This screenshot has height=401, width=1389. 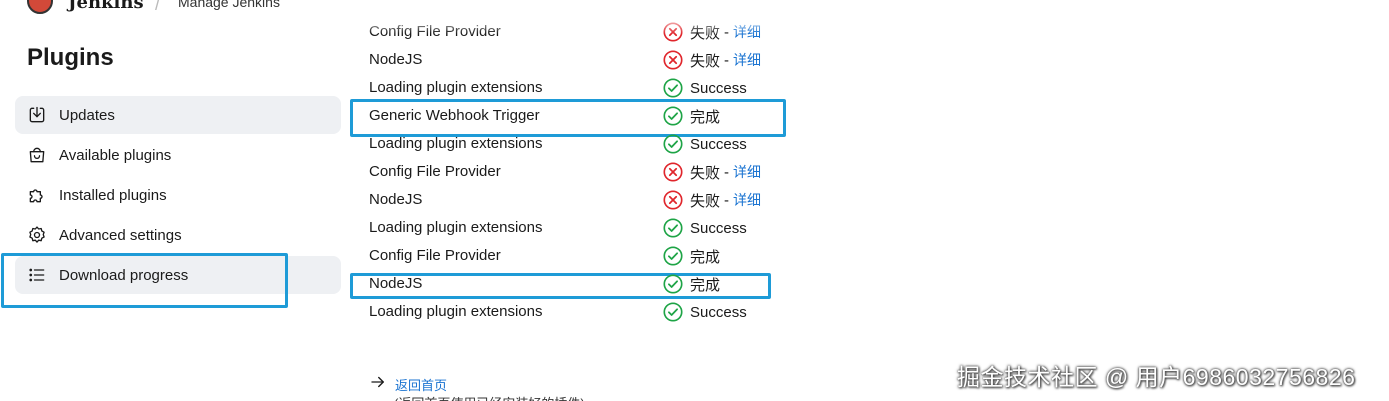 What do you see at coordinates (87, 115) in the screenshot?
I see `sidebar-item-label: Updates` at bounding box center [87, 115].